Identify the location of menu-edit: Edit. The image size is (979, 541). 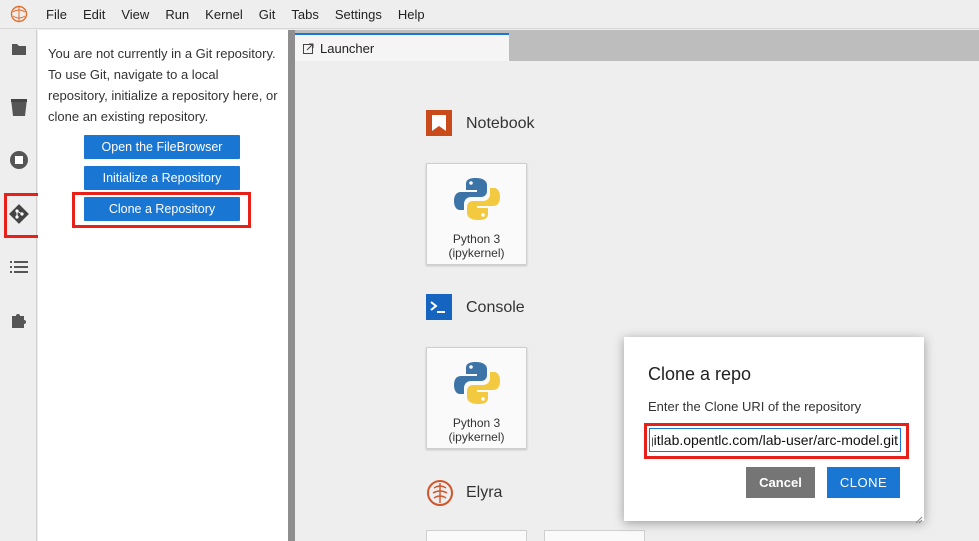
(94, 14).